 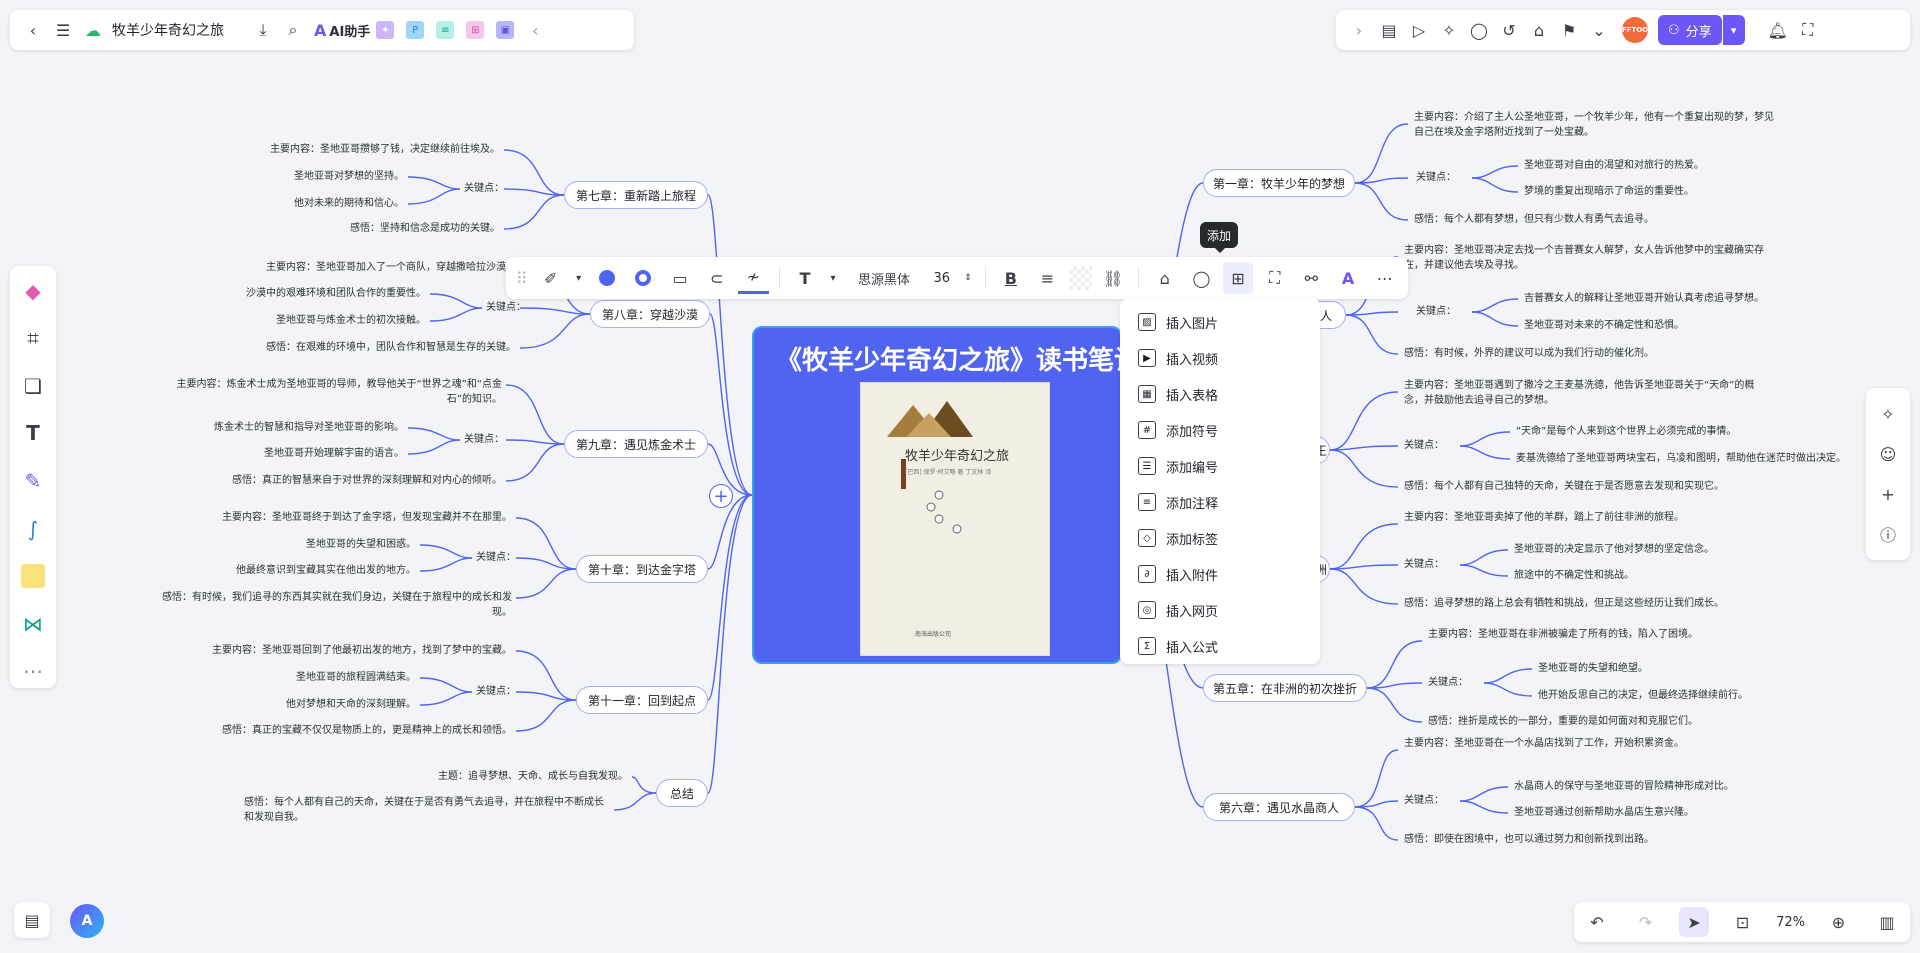 I want to click on vote-icon: ⌂, so click(x=1539, y=30).